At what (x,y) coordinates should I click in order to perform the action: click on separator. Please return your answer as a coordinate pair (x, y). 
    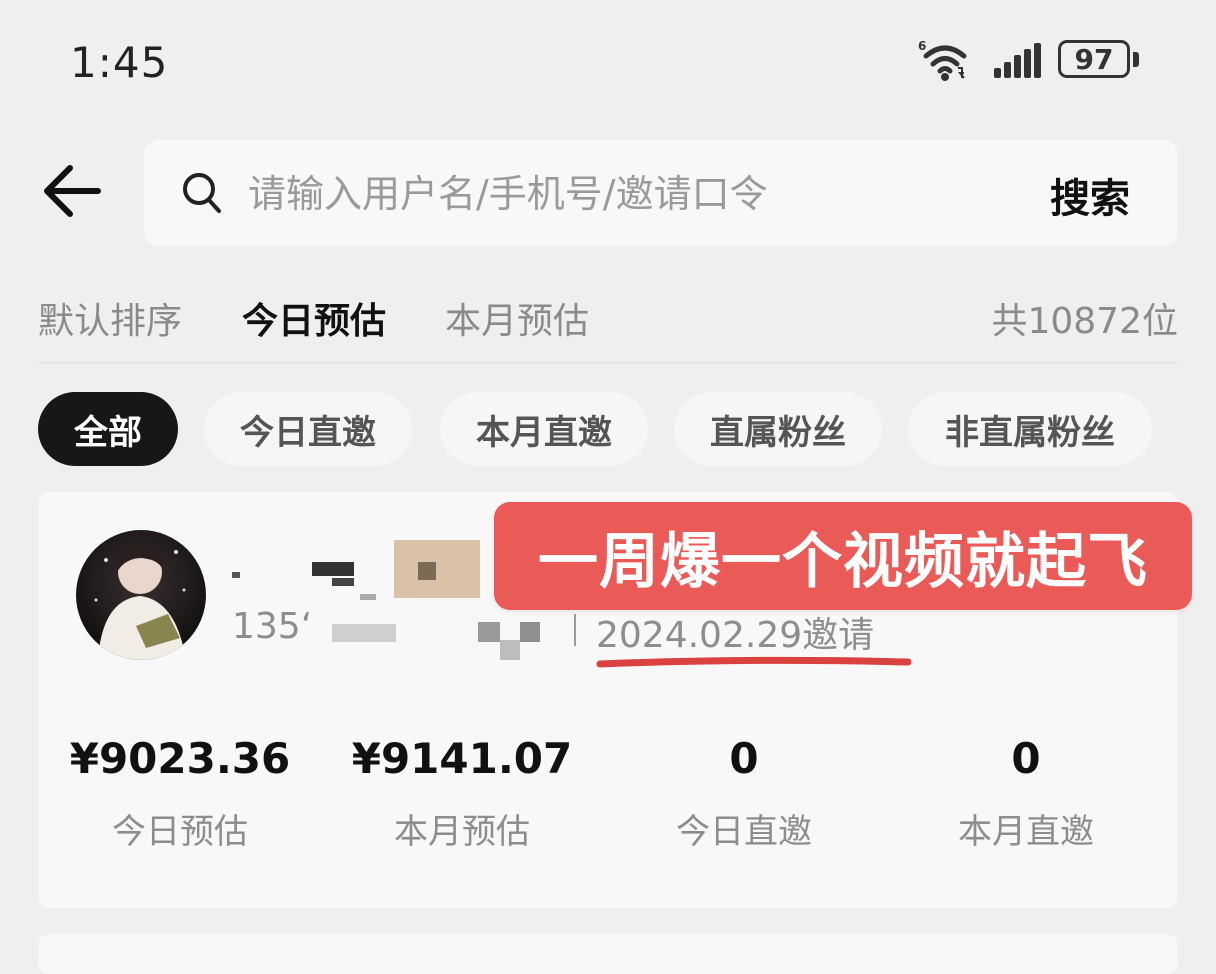
    Looking at the image, I should click on (575, 630).